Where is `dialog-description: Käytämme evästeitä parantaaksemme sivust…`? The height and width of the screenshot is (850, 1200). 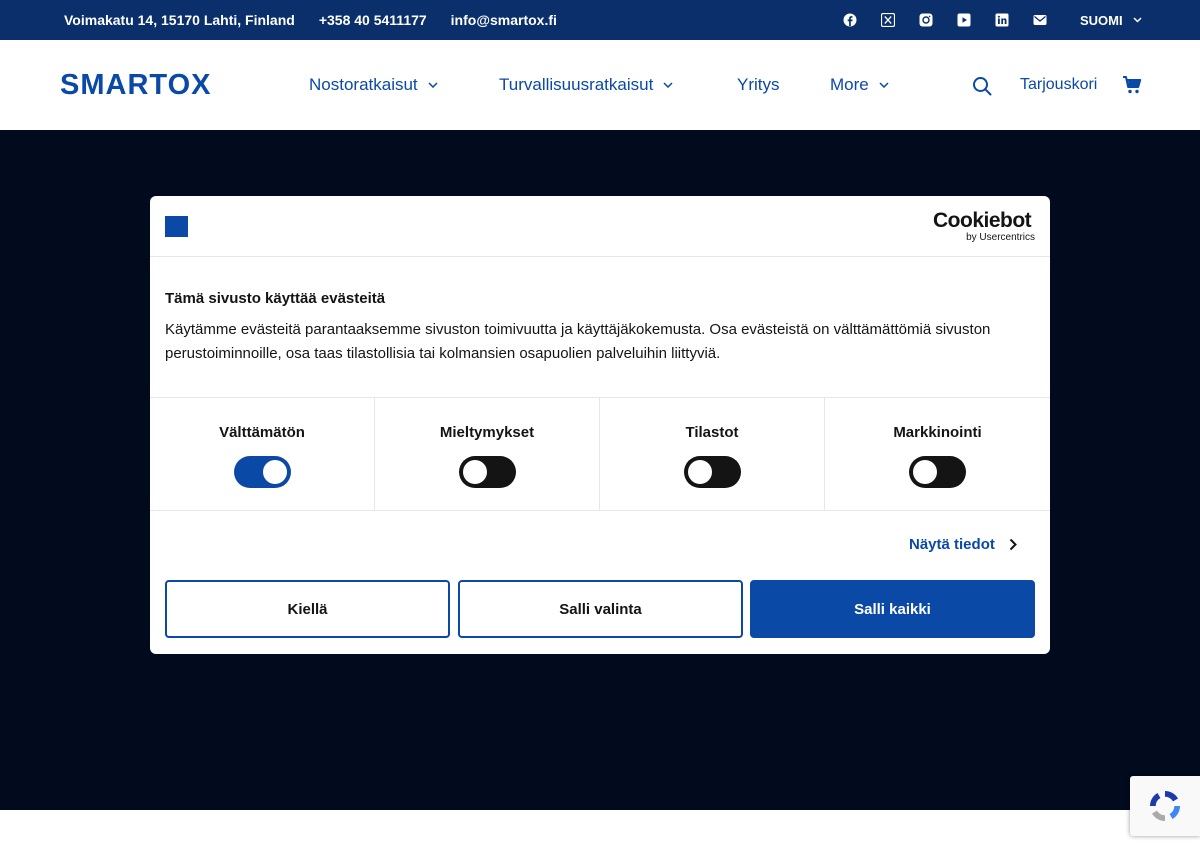
dialog-description: Käytämme evästeitä parantaaksemme sivust… is located at coordinates (578, 341).